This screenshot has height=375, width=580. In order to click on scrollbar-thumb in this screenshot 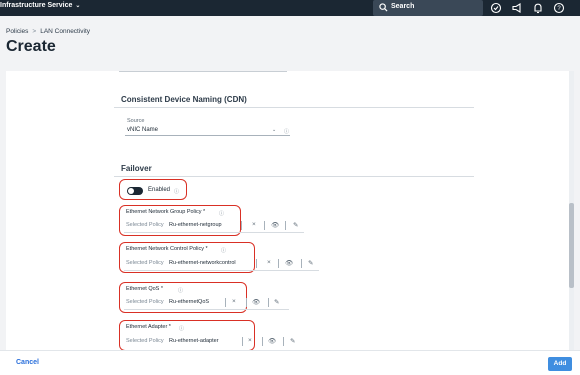, I will do `click(571, 245)`.